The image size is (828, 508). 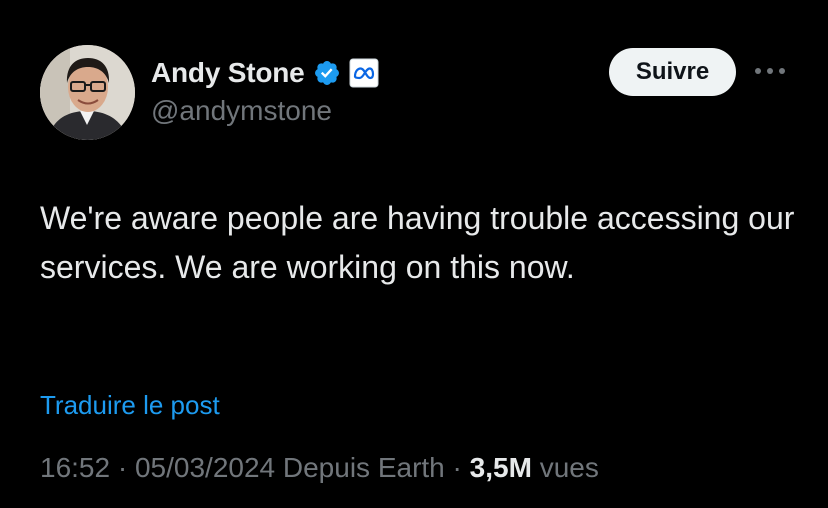 I want to click on more-horizontal-icon, so click(x=770, y=71).